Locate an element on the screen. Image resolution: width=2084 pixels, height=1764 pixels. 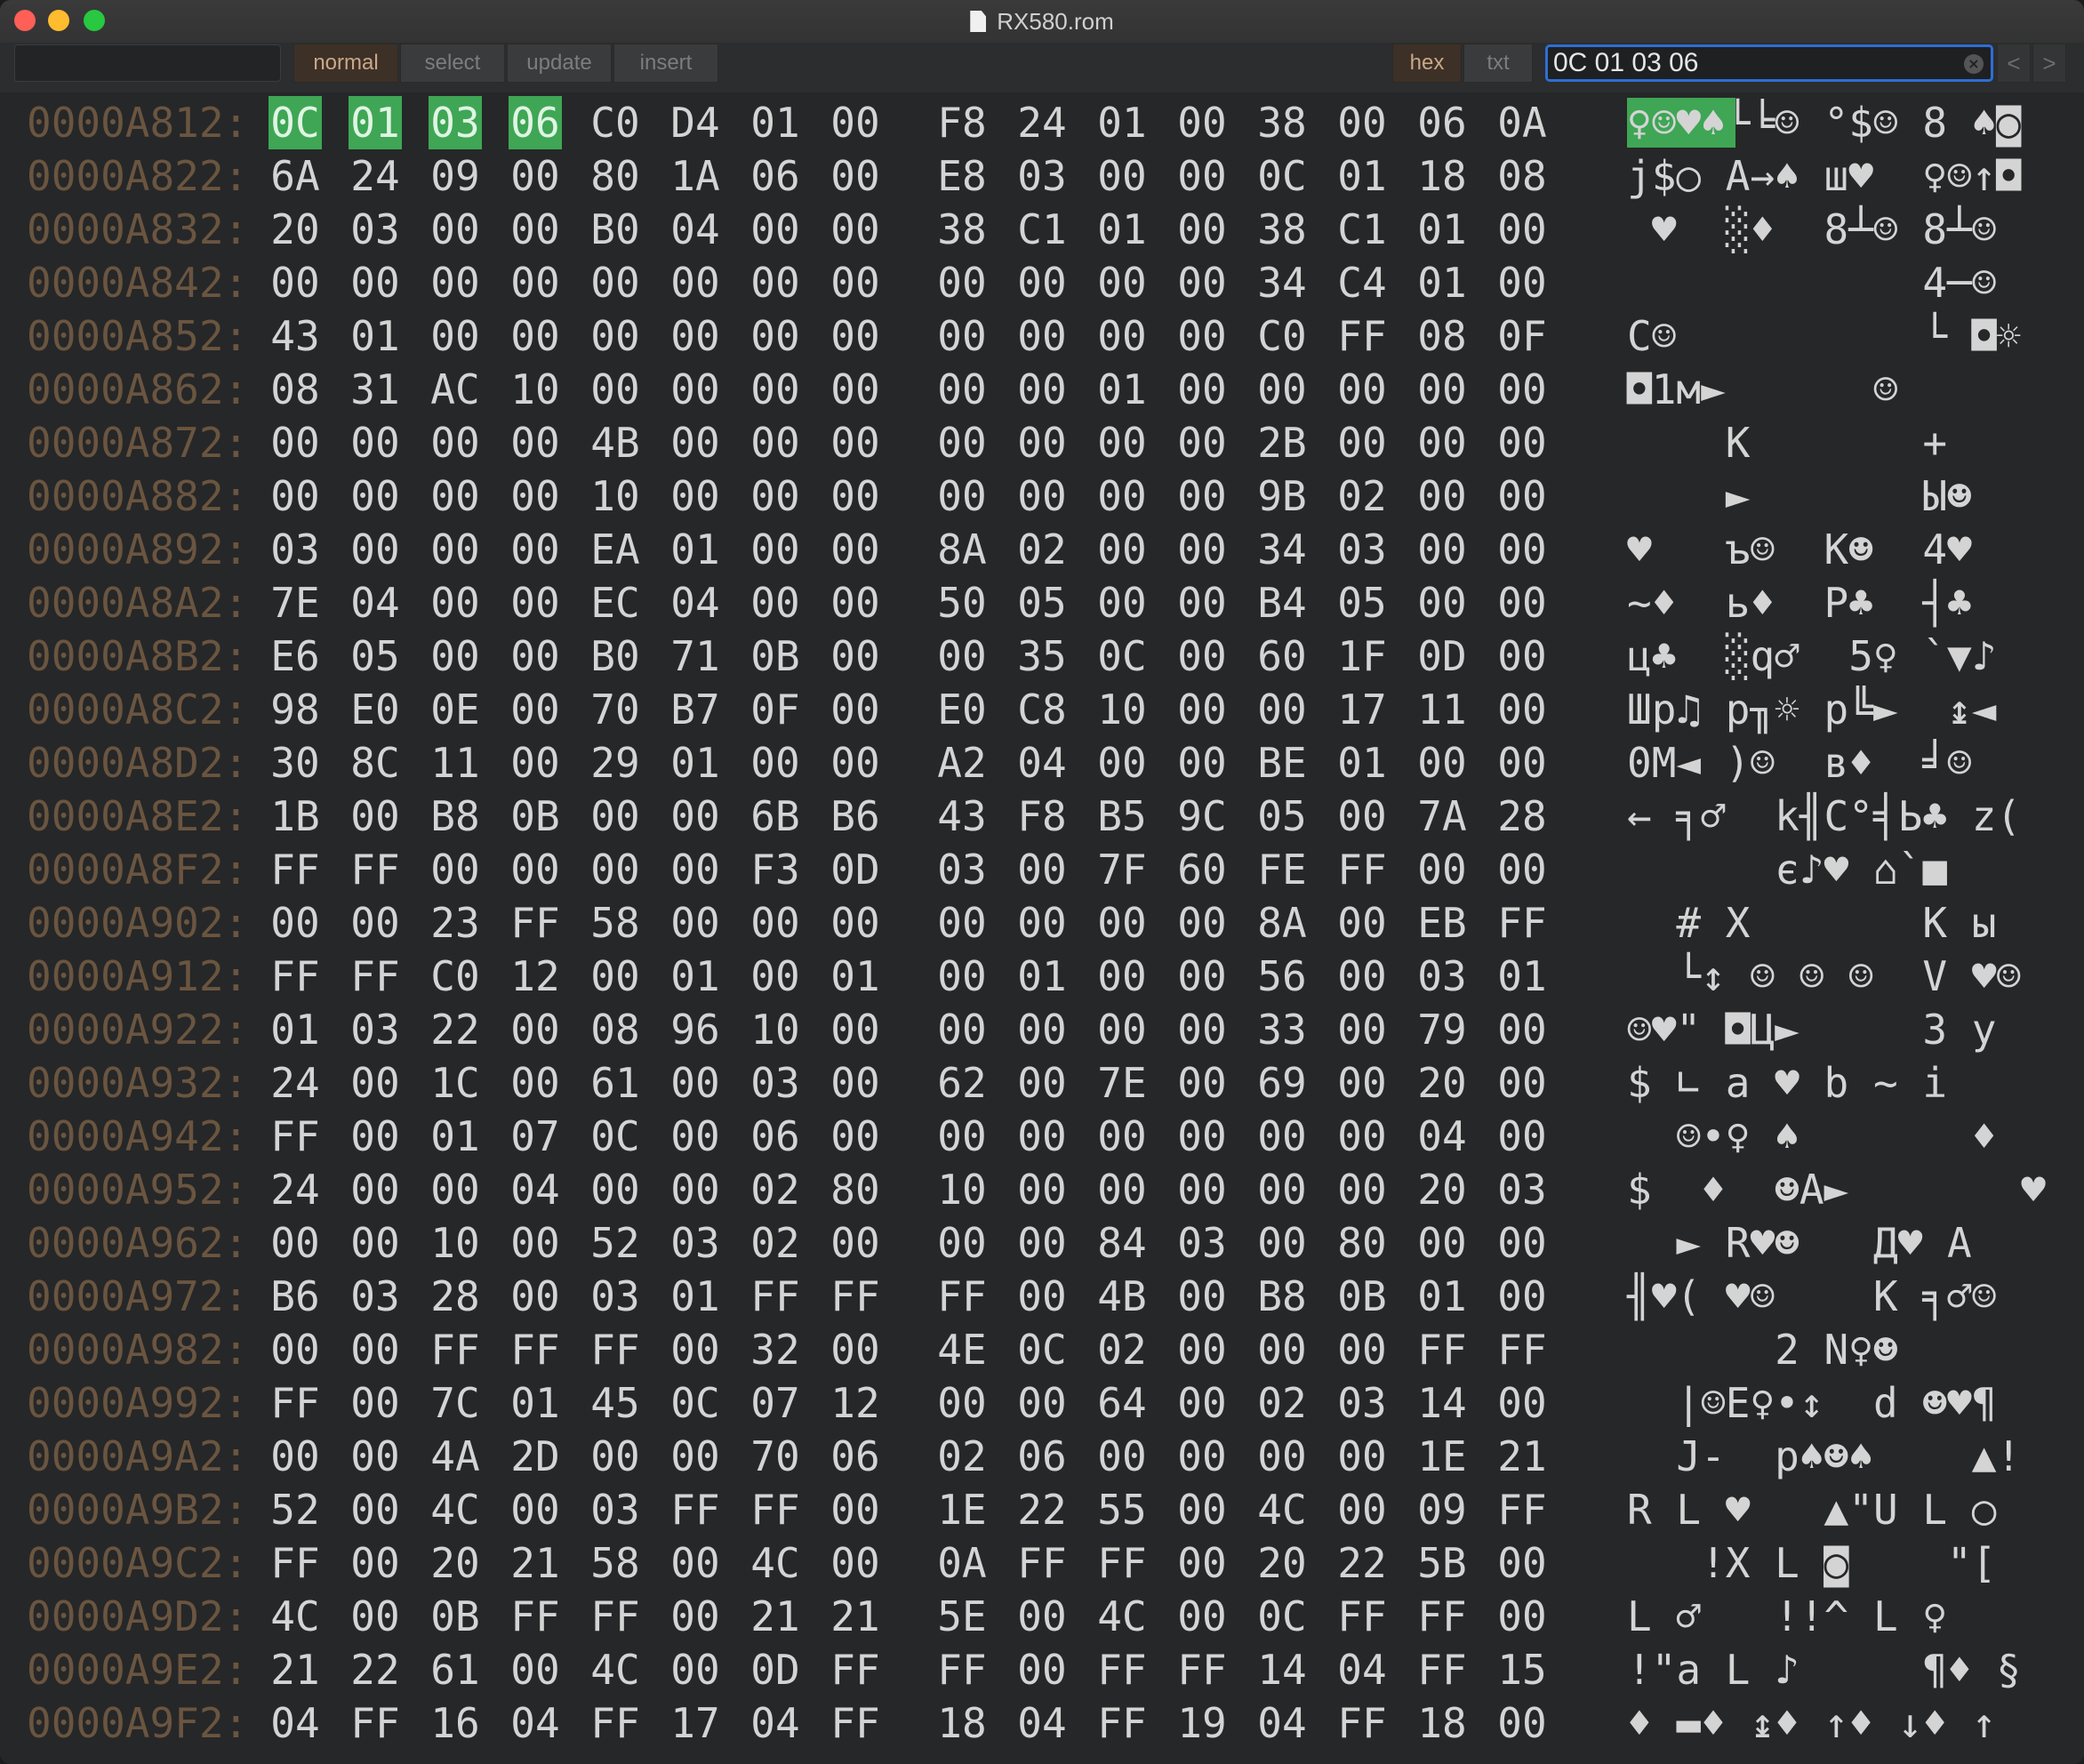
hex-byte: 5E is located at coordinates (962, 1617).